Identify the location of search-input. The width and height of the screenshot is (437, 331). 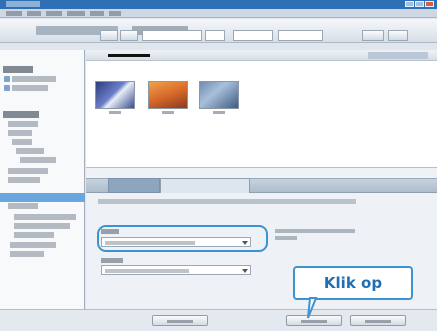
(300, 35).